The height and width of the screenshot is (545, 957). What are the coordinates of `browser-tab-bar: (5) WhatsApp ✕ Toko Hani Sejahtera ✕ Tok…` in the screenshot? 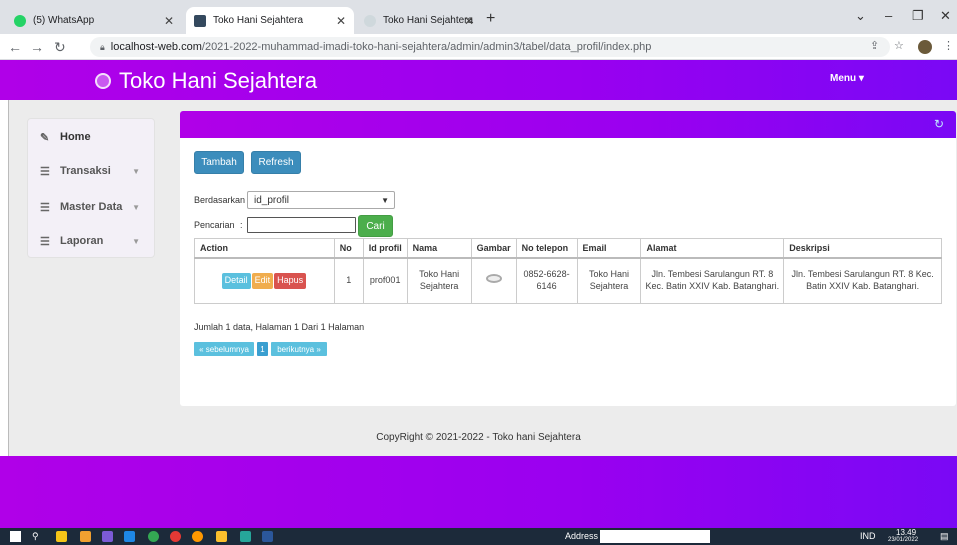 It's located at (478, 17).